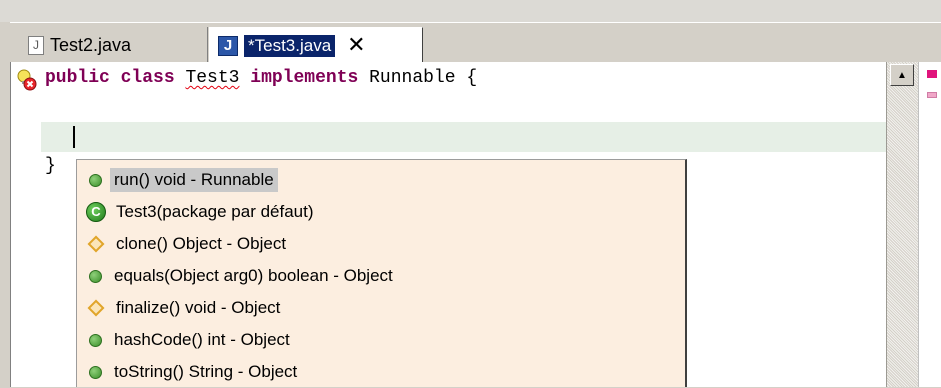  I want to click on keyword-implements: implements, so click(304, 78).